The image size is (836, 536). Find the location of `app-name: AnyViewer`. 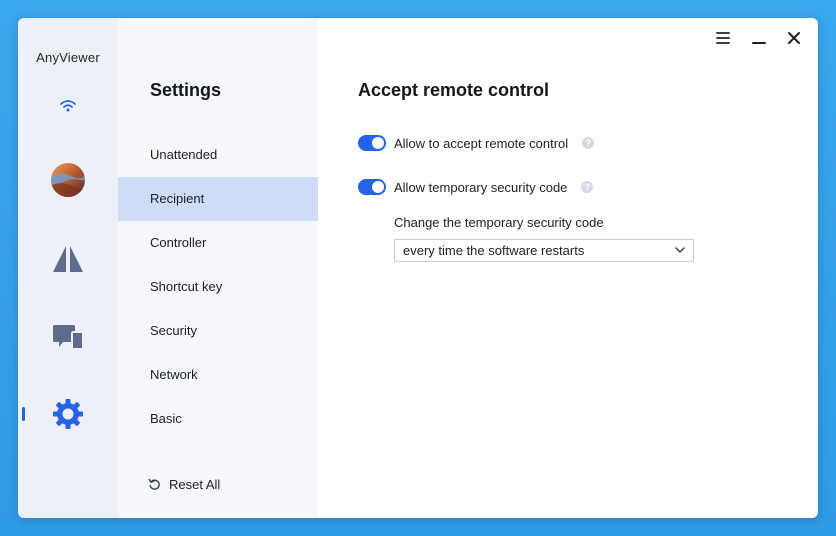

app-name: AnyViewer is located at coordinates (68, 57).